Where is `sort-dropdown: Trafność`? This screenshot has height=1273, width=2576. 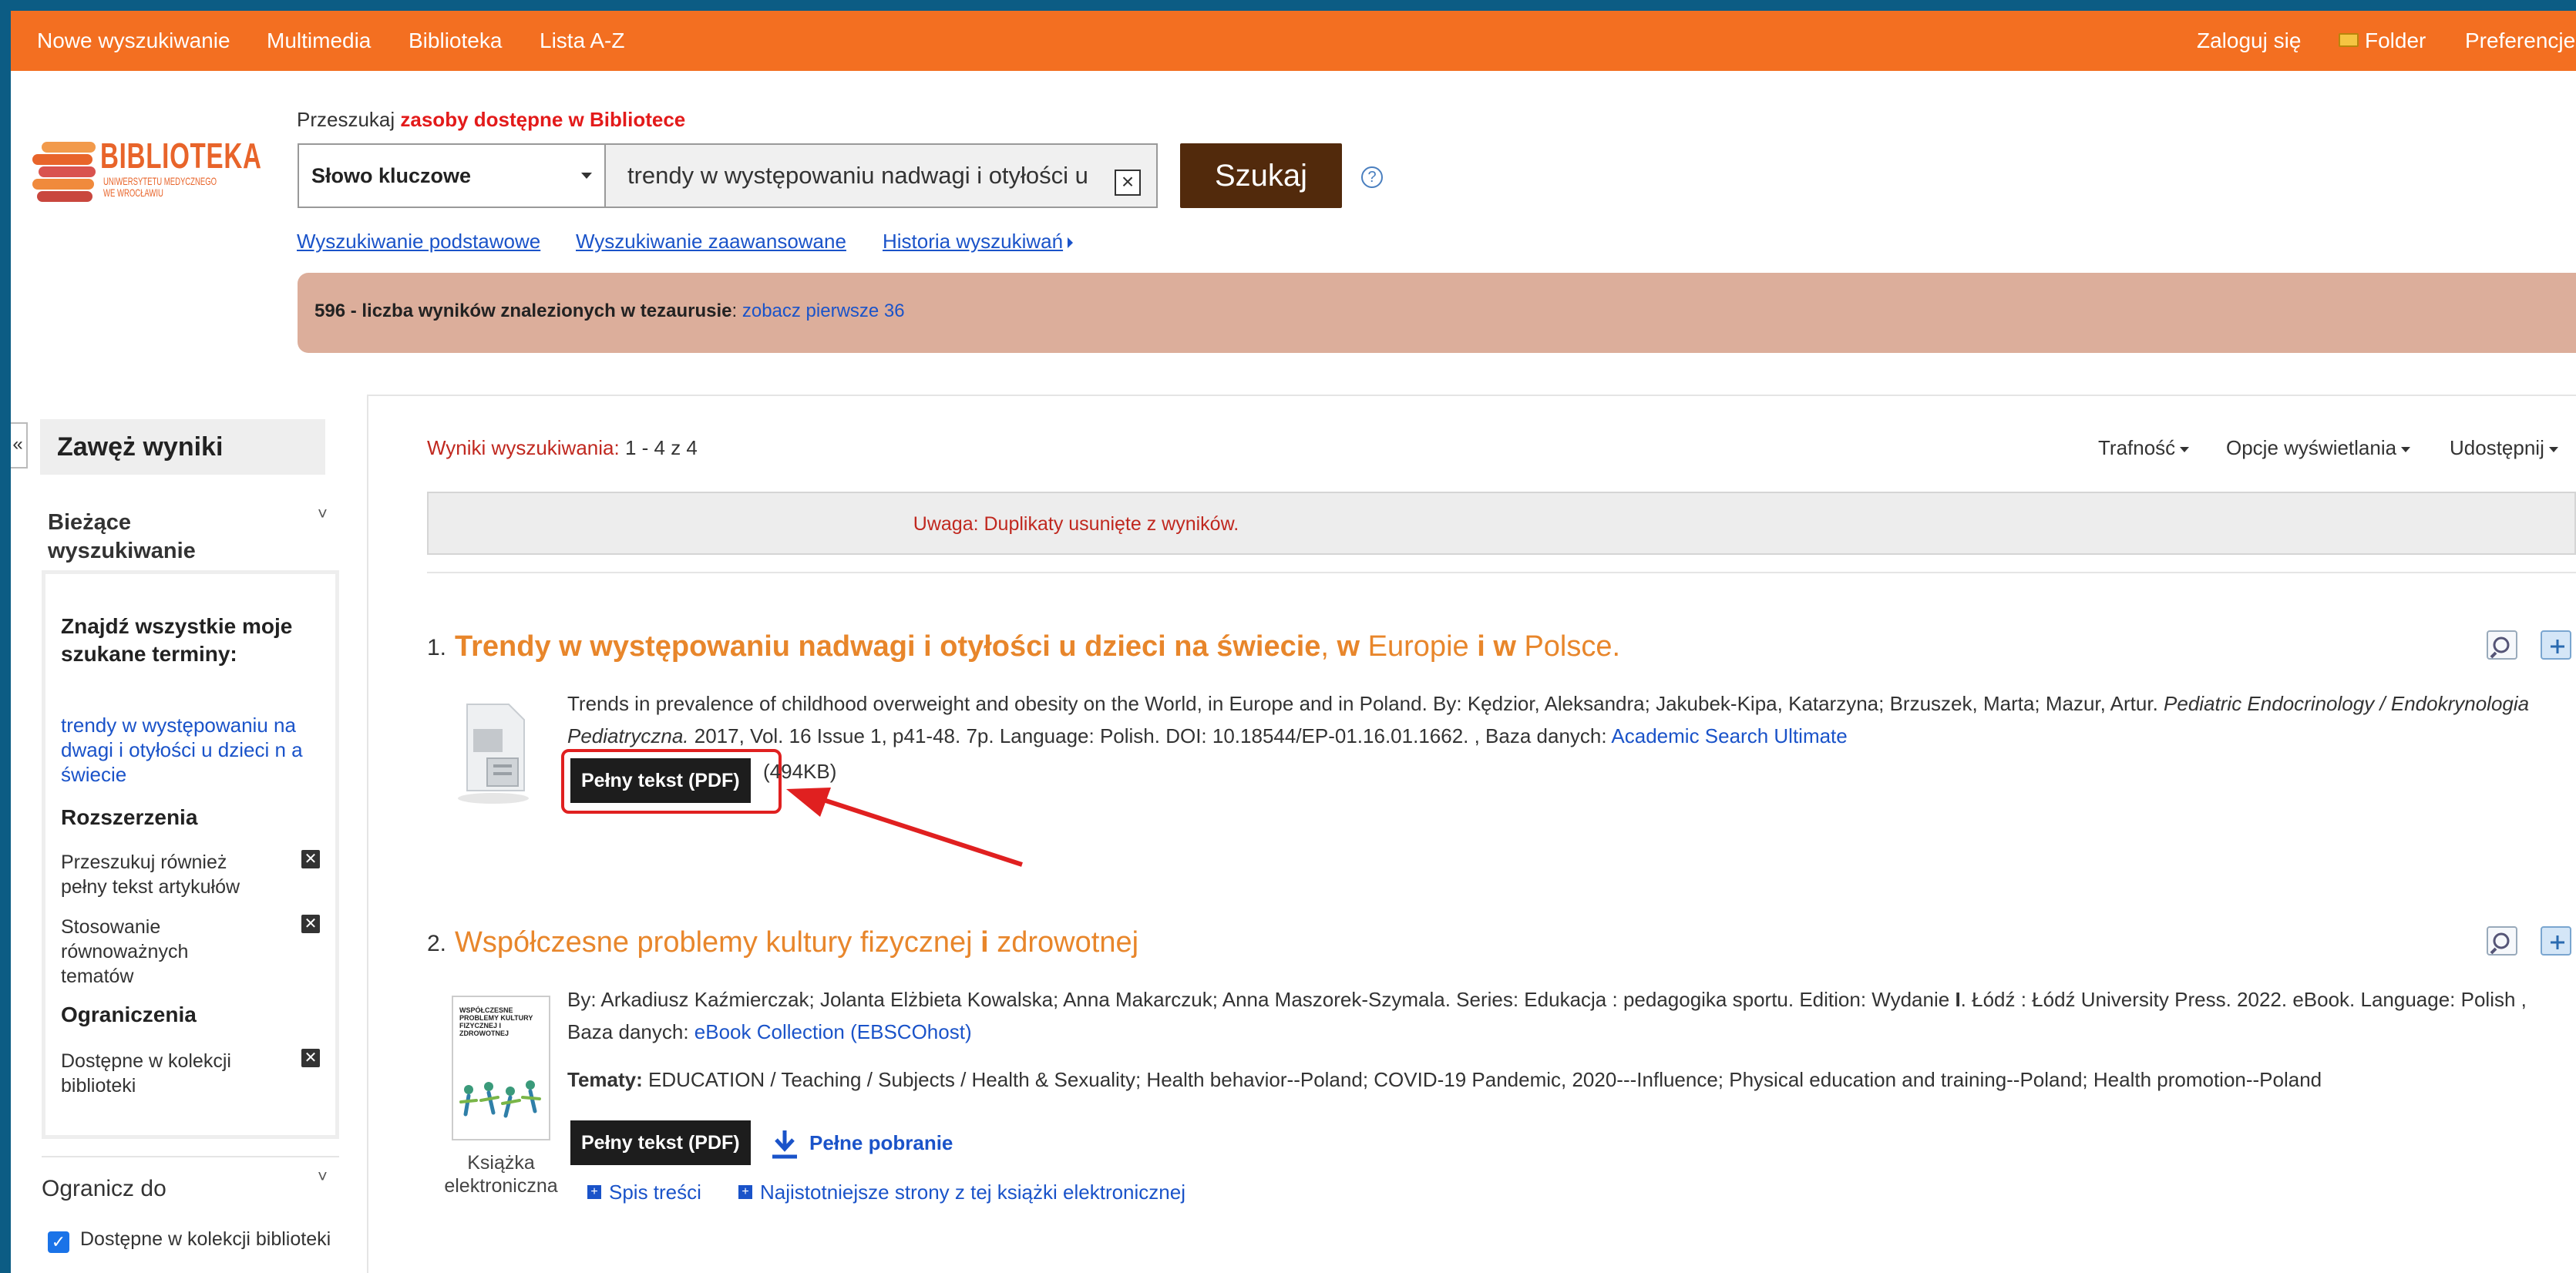 sort-dropdown: Trafność is located at coordinates (2144, 448).